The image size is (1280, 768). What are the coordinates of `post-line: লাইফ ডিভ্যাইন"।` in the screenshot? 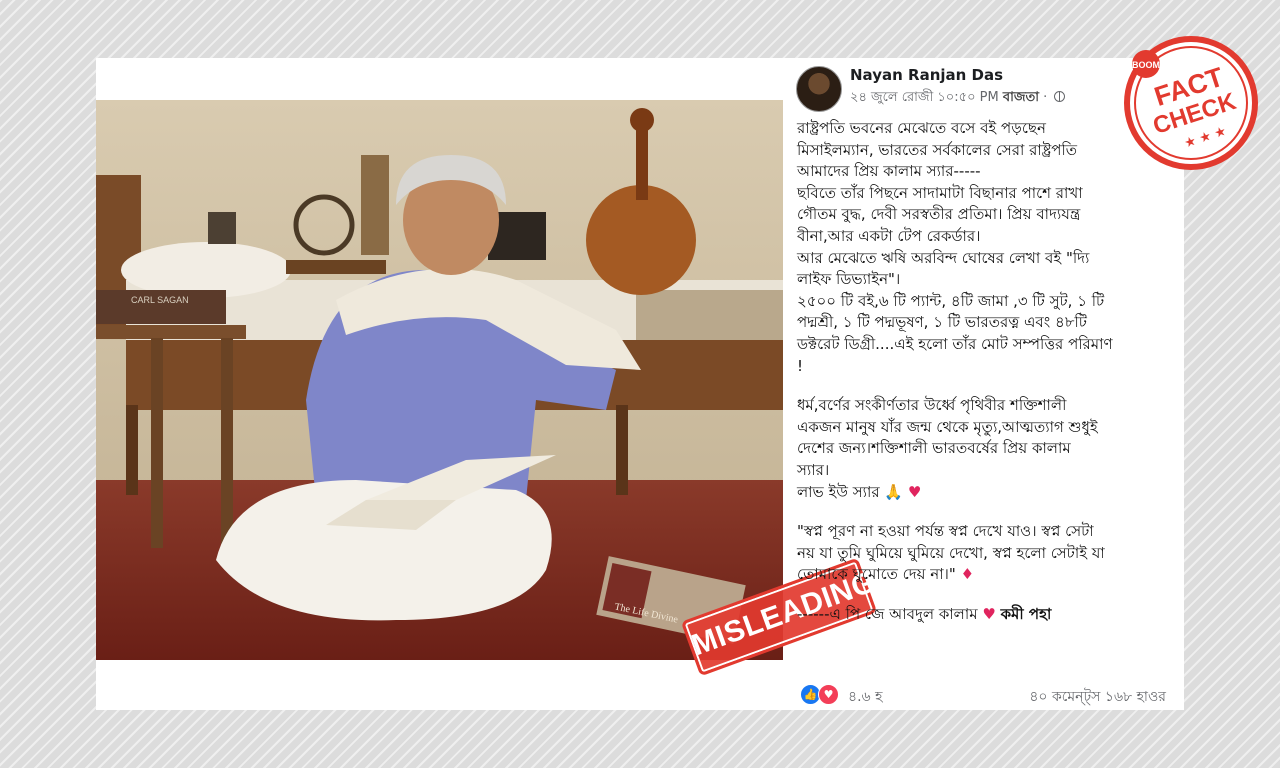 It's located at (849, 279).